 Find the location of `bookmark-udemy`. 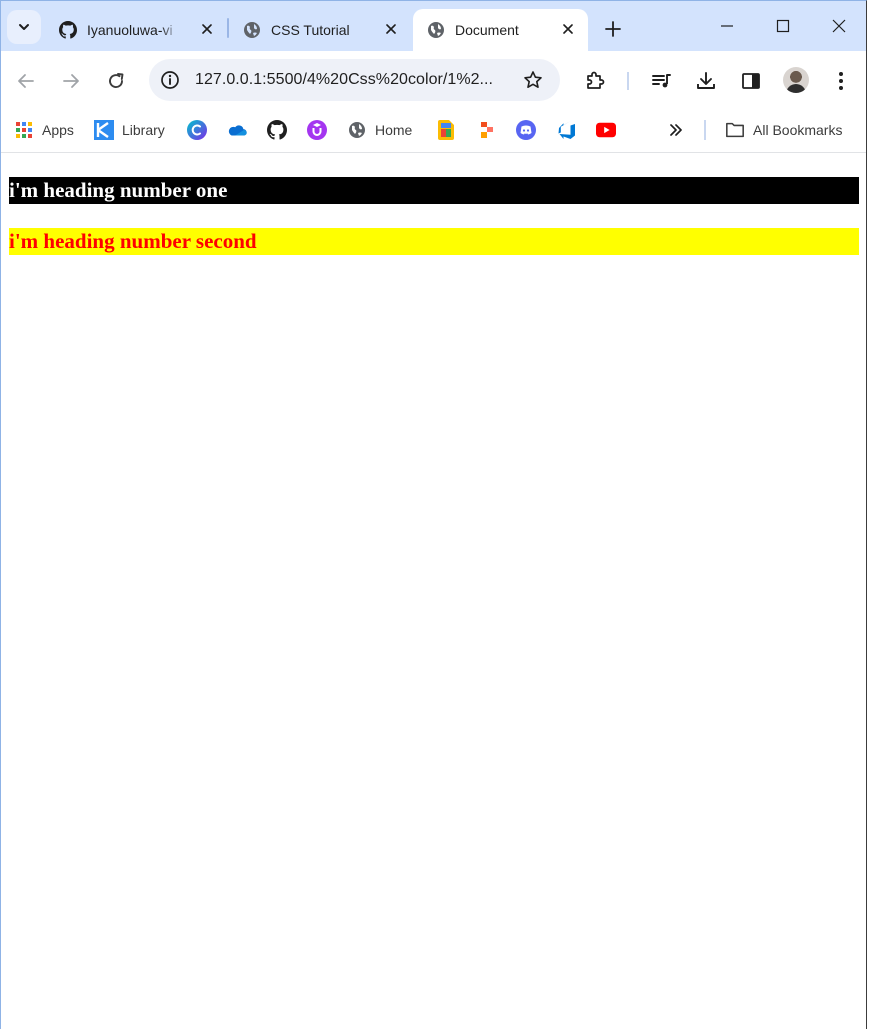

bookmark-udemy is located at coordinates (317, 130).